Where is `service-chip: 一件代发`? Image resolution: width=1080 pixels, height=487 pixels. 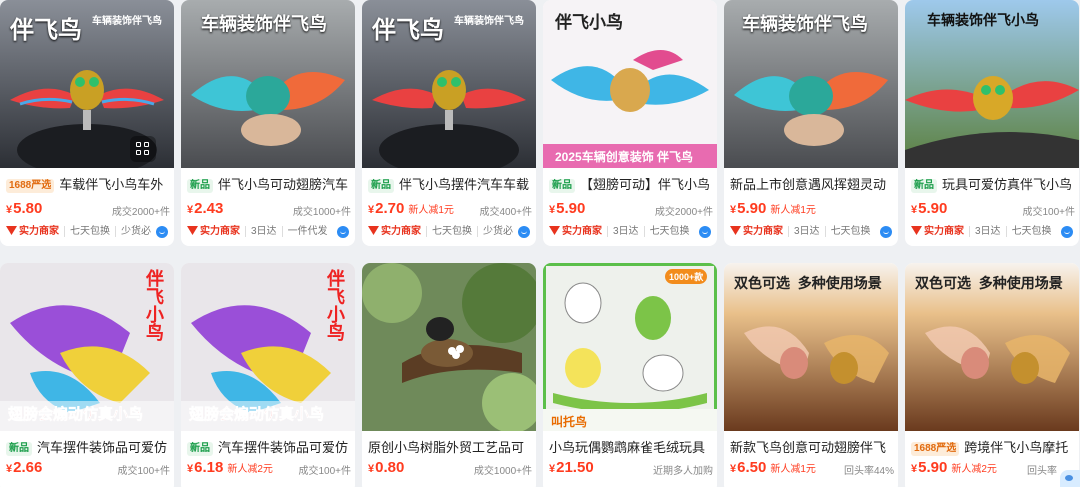 service-chip: 一件代发 is located at coordinates (304, 231).